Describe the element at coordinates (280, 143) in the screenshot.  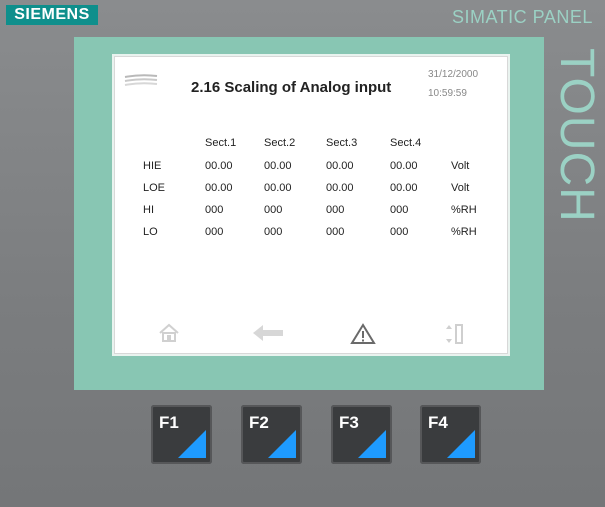
I see `column-header: Sect.2` at that location.